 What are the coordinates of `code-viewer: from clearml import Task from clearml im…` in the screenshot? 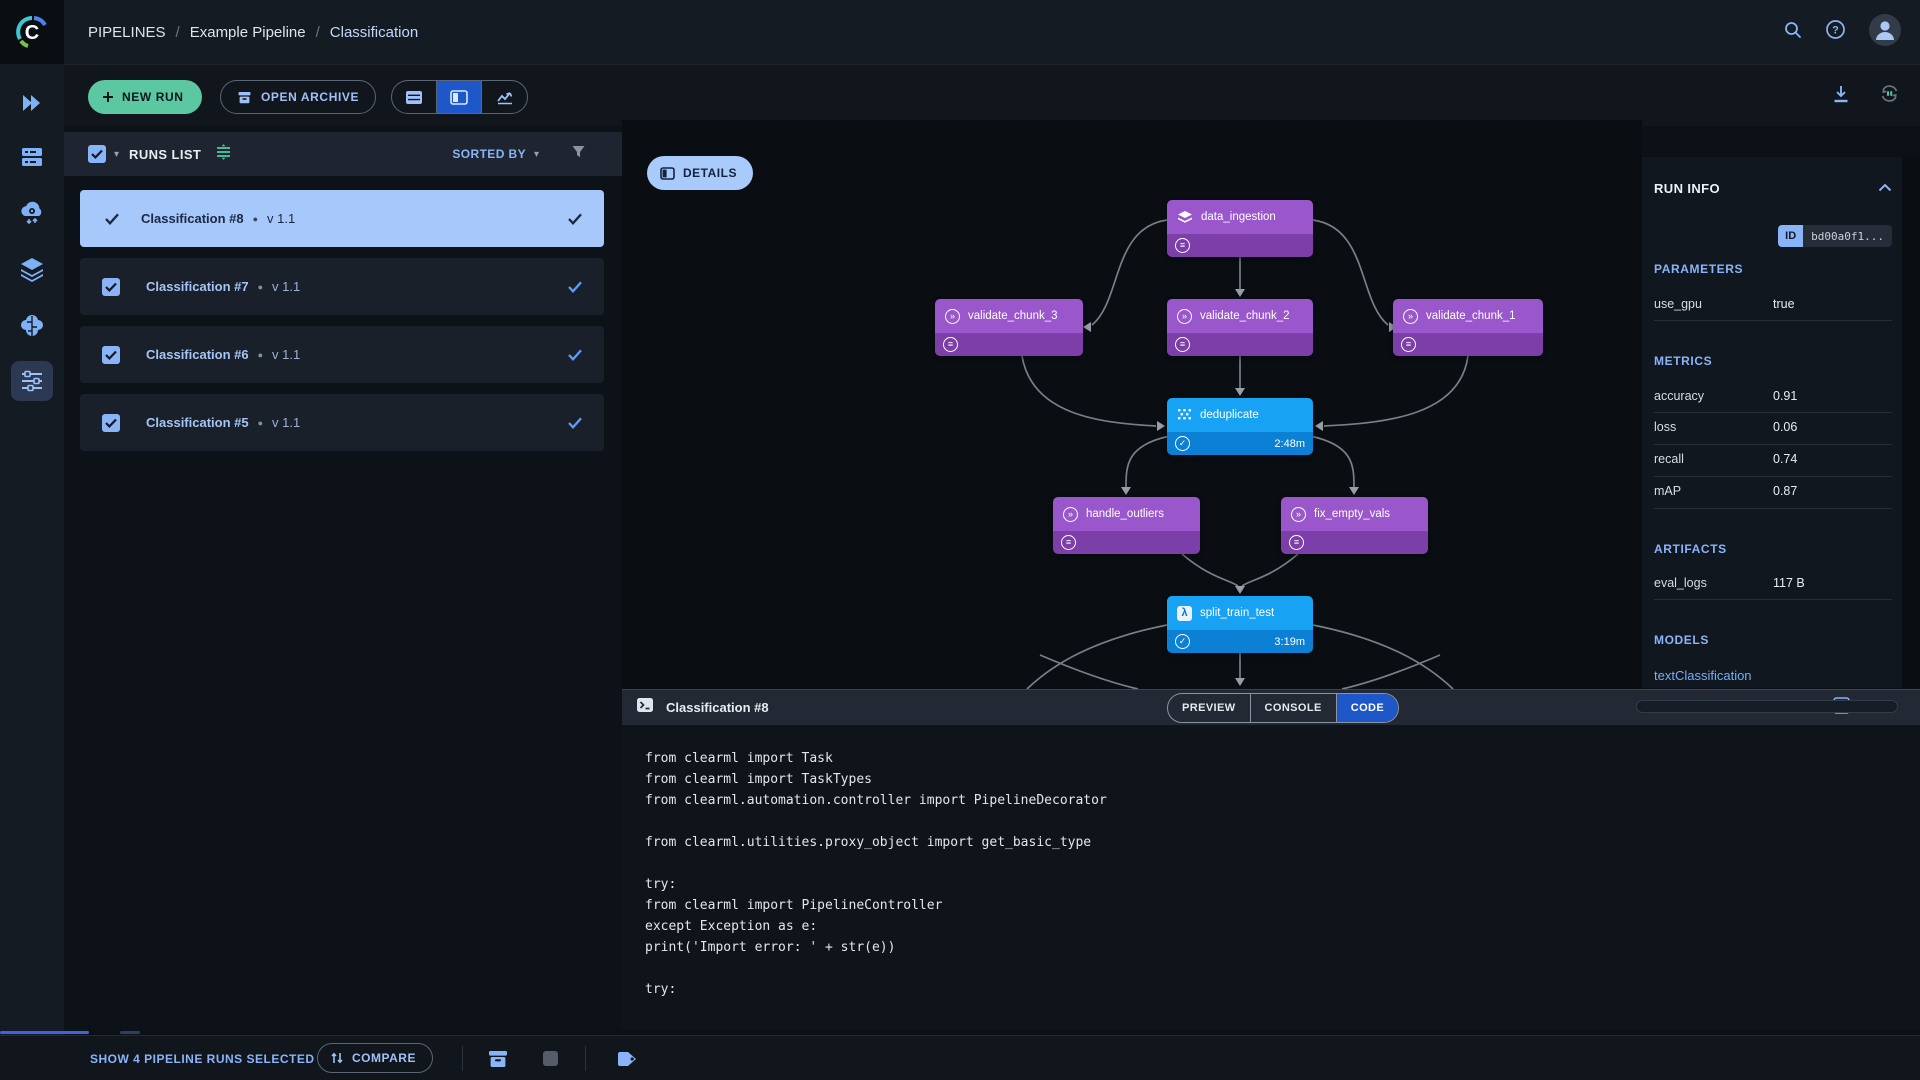 It's located at (876, 874).